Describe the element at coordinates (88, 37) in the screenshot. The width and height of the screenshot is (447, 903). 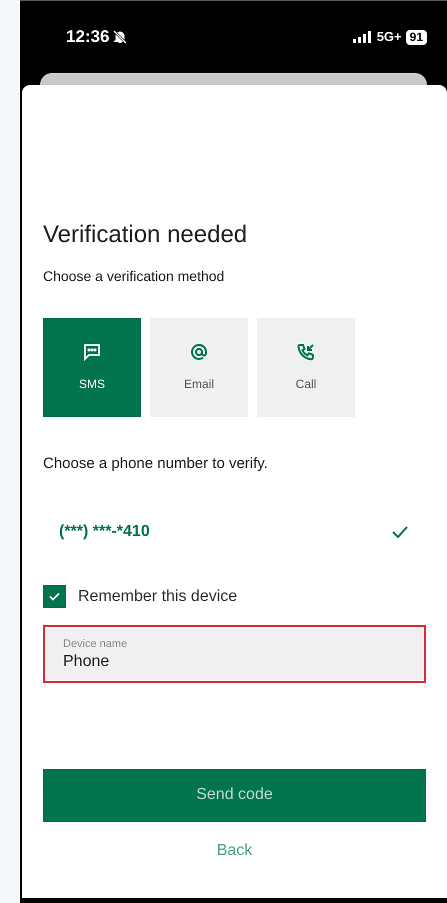
I see `status-time: 12:36` at that location.